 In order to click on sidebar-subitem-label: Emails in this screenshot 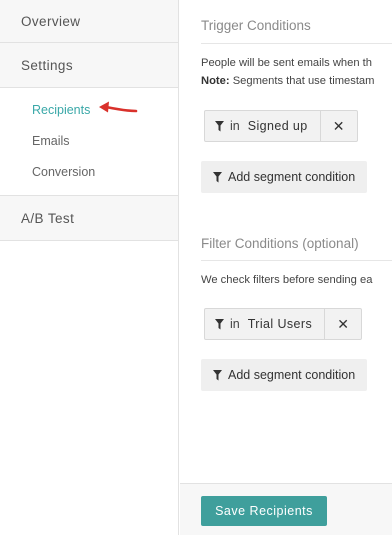, I will do `click(51, 140)`.